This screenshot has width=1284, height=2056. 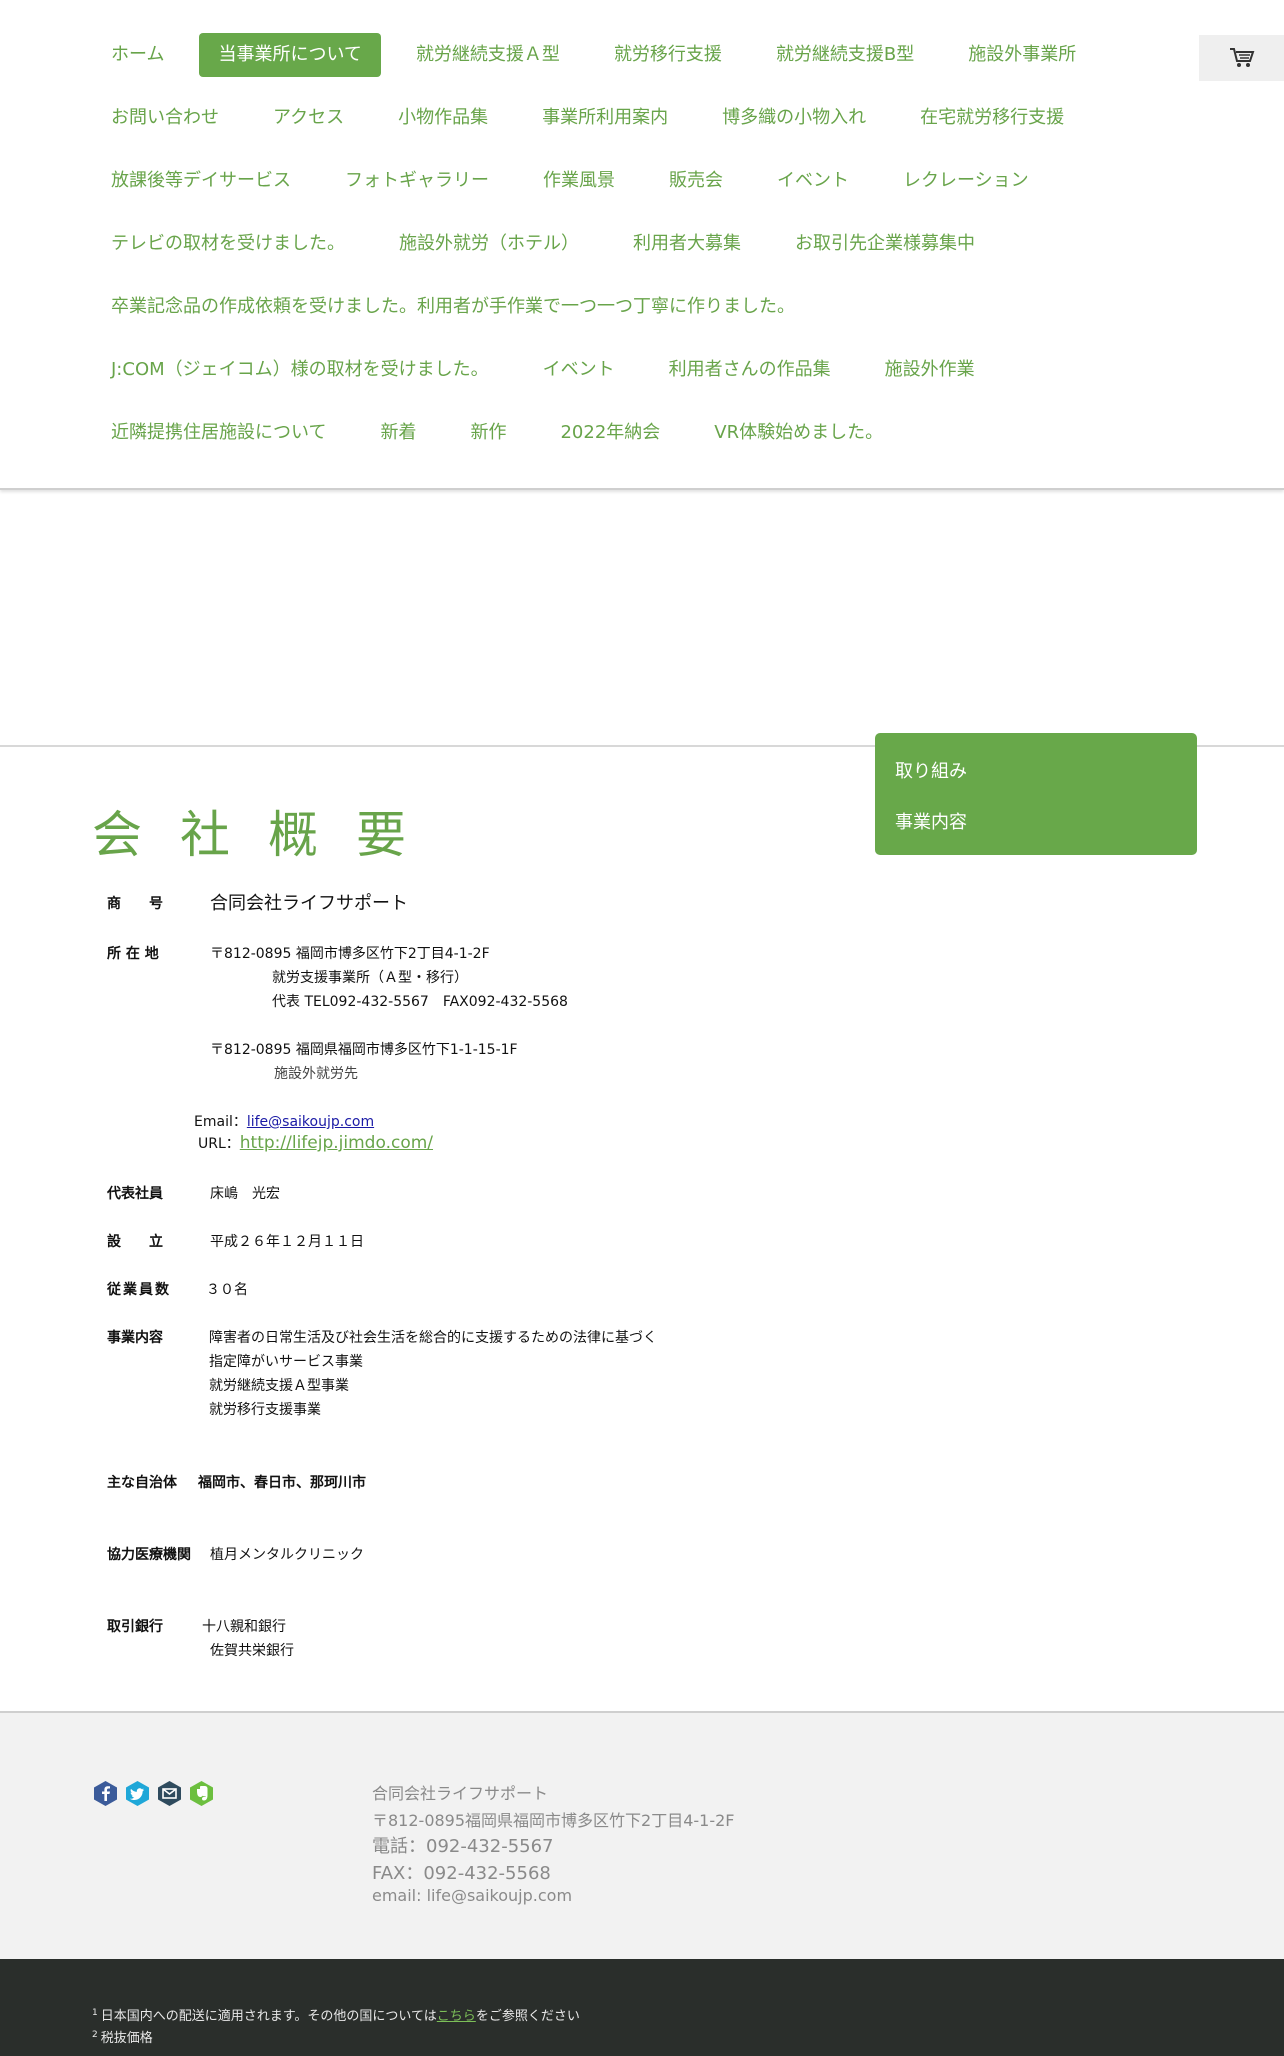 What do you see at coordinates (218, 433) in the screenshot?
I see `nav-item-housing: 近隣提携住居施設について` at bounding box center [218, 433].